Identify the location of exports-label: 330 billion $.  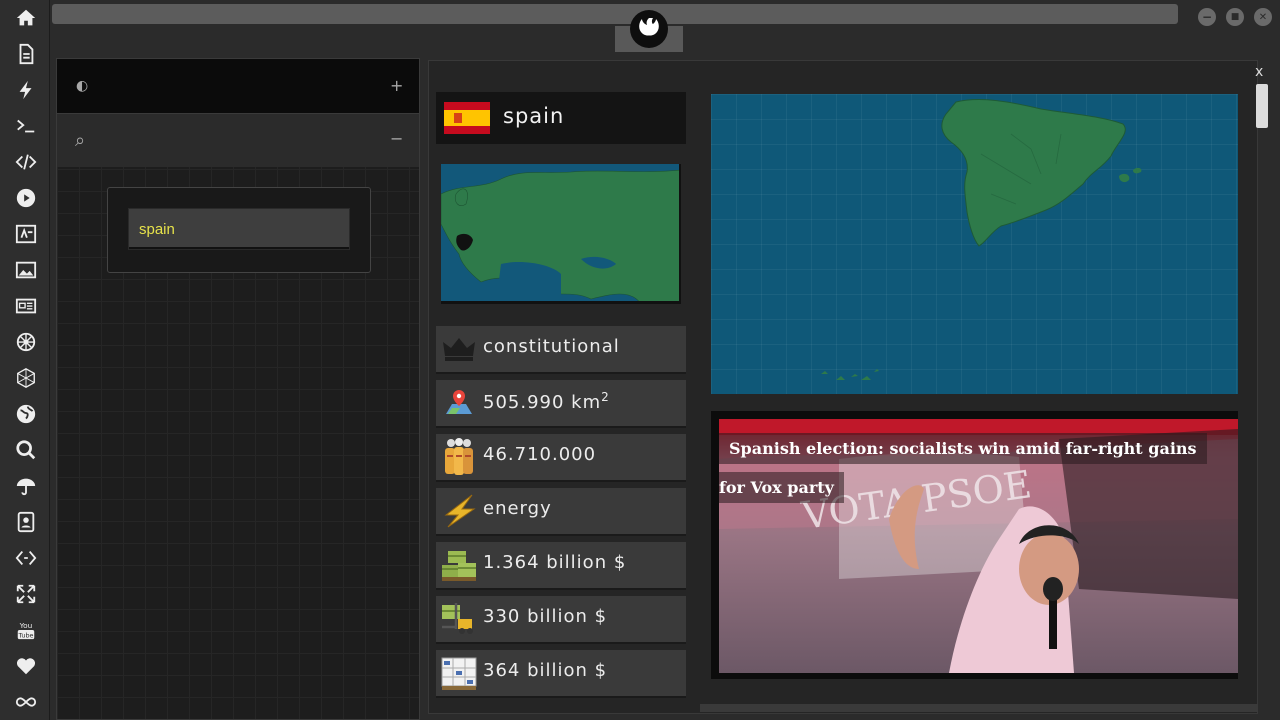
(545, 616).